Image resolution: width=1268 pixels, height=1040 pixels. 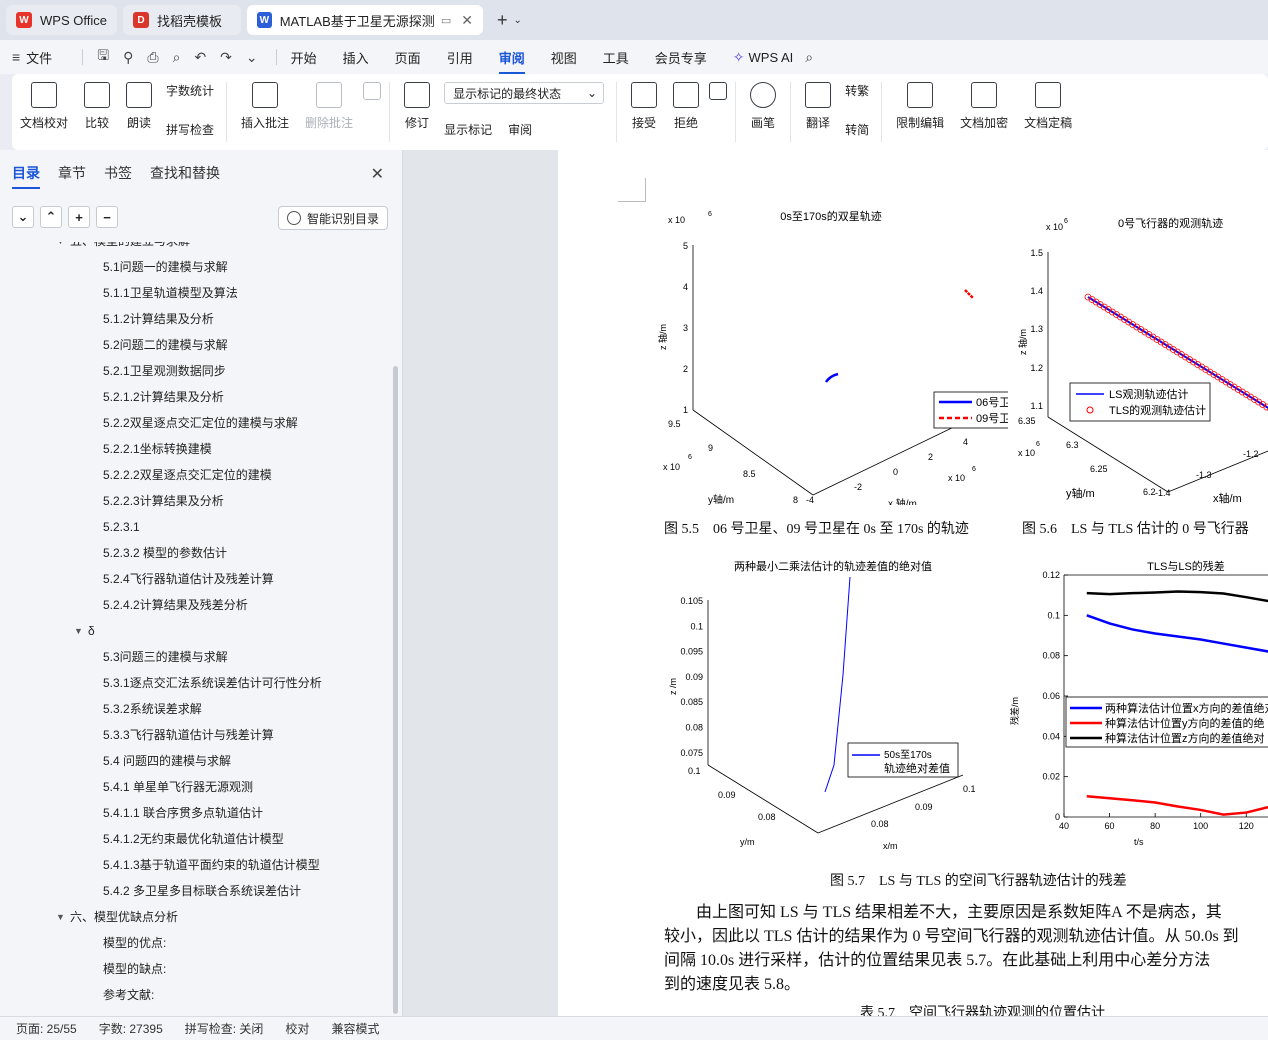 I want to click on toc-item: 5.3.3飞行器轨道估计与残差计算, so click(x=195, y=735).